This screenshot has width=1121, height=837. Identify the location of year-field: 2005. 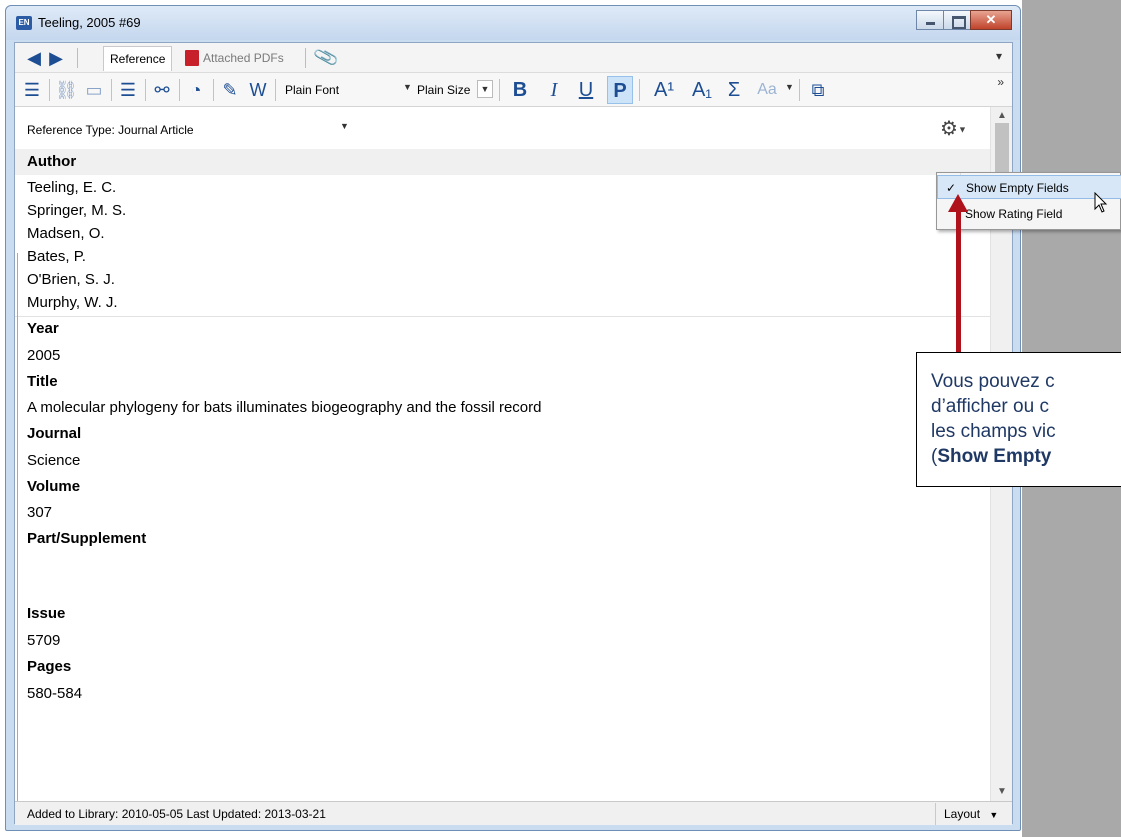
(43, 356).